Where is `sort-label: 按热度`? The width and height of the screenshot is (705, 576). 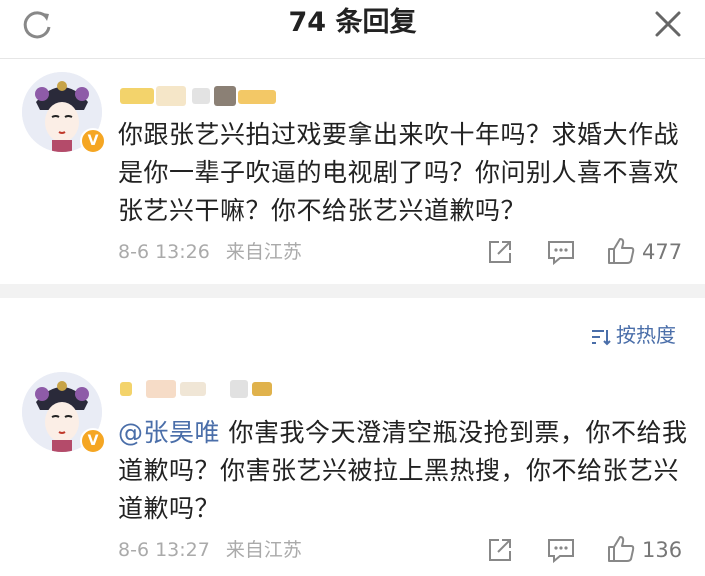 sort-label: 按热度 is located at coordinates (646, 335).